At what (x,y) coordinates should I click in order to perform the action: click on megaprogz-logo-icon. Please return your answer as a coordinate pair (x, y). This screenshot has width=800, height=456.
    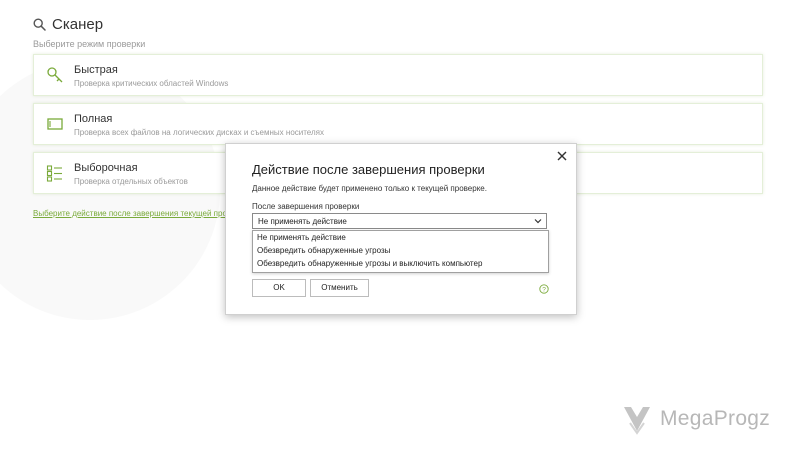
    Looking at the image, I should click on (637, 421).